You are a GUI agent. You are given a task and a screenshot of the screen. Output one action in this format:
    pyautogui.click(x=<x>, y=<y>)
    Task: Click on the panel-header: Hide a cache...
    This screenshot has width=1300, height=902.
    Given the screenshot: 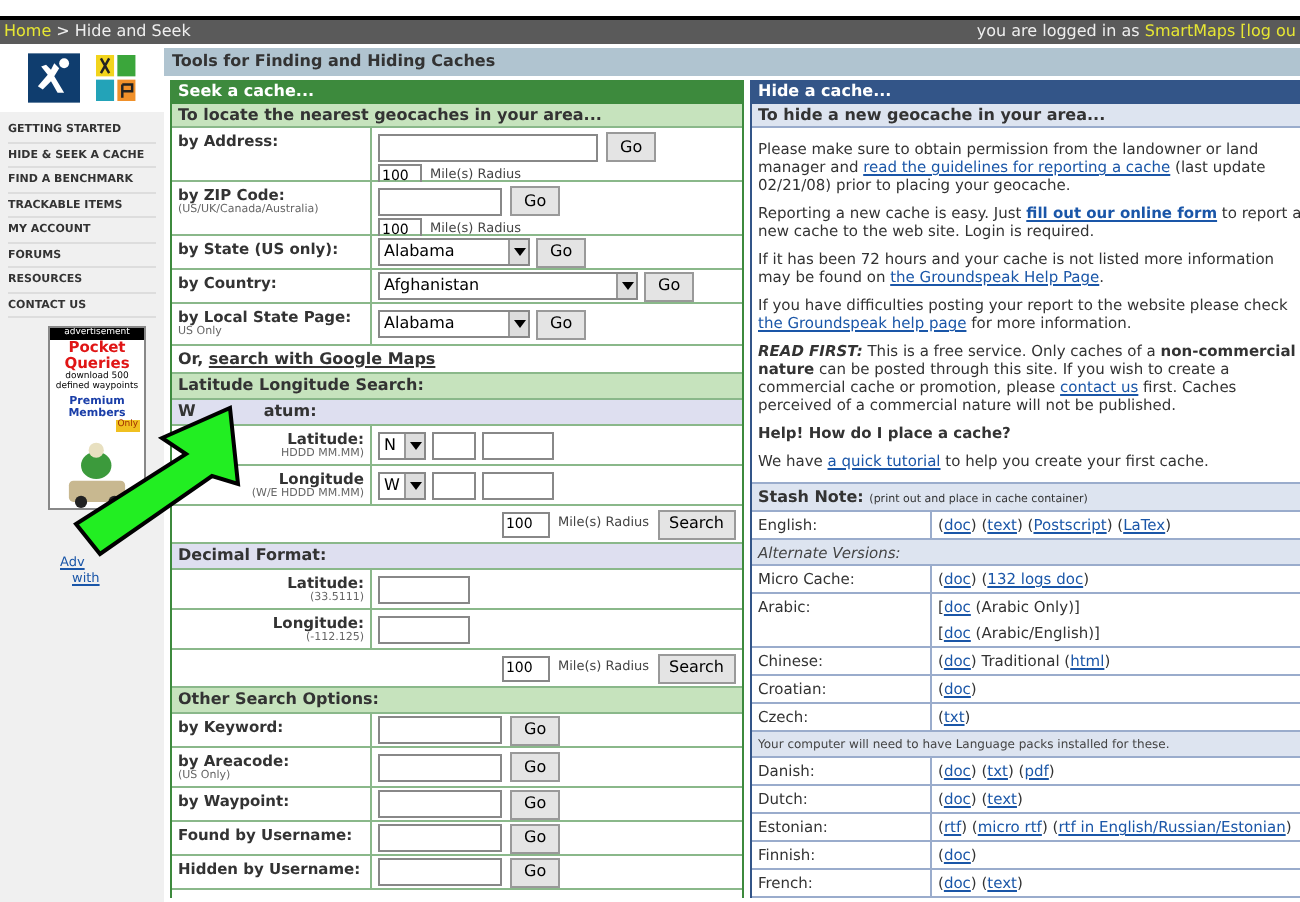 What is the action you would take?
    pyautogui.click(x=1026, y=92)
    